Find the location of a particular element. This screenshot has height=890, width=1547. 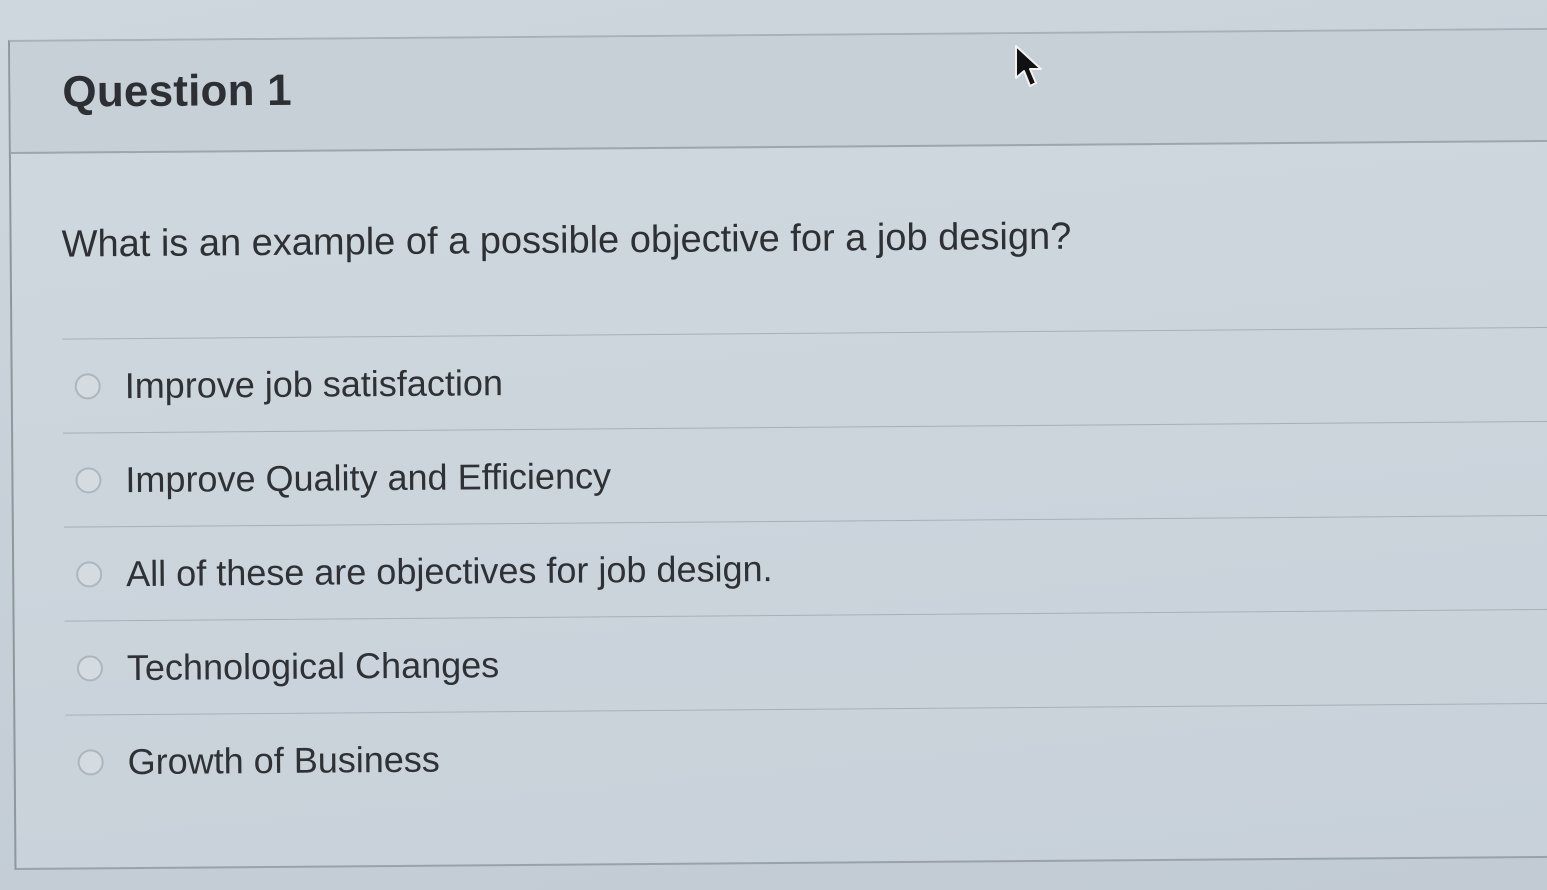

answer-option-1: Improve job satisfaction is located at coordinates (804, 380).